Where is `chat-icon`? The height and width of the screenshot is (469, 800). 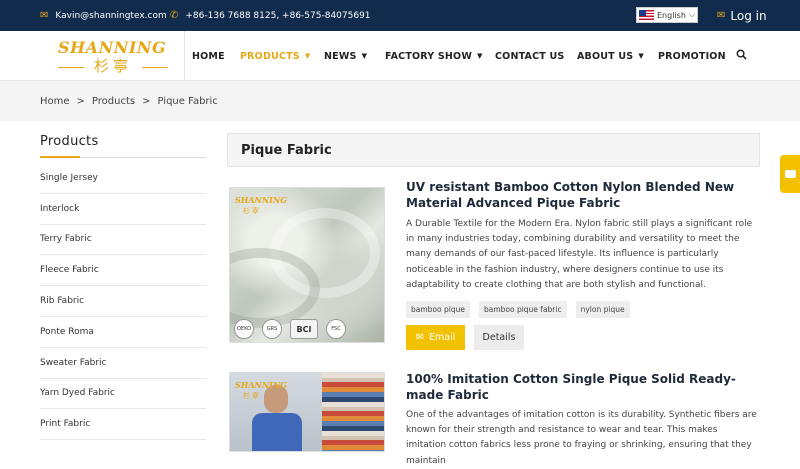 chat-icon is located at coordinates (790, 171).